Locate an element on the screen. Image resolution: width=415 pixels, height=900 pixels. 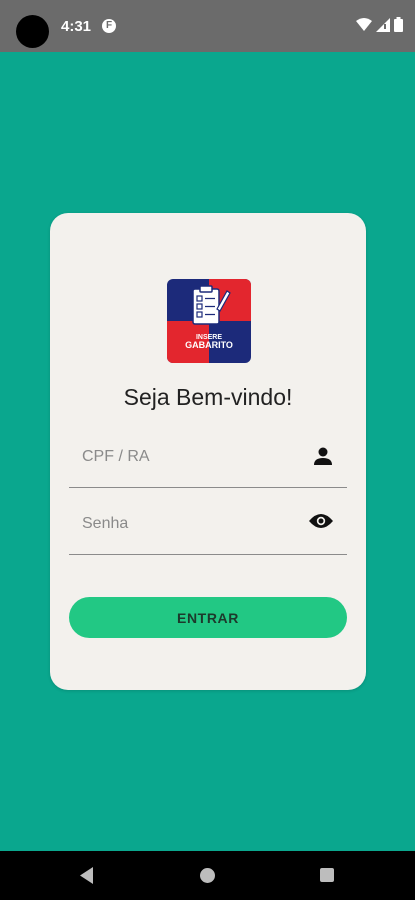
welcome-title: Seja Bem-vindo! is located at coordinates (208, 397).